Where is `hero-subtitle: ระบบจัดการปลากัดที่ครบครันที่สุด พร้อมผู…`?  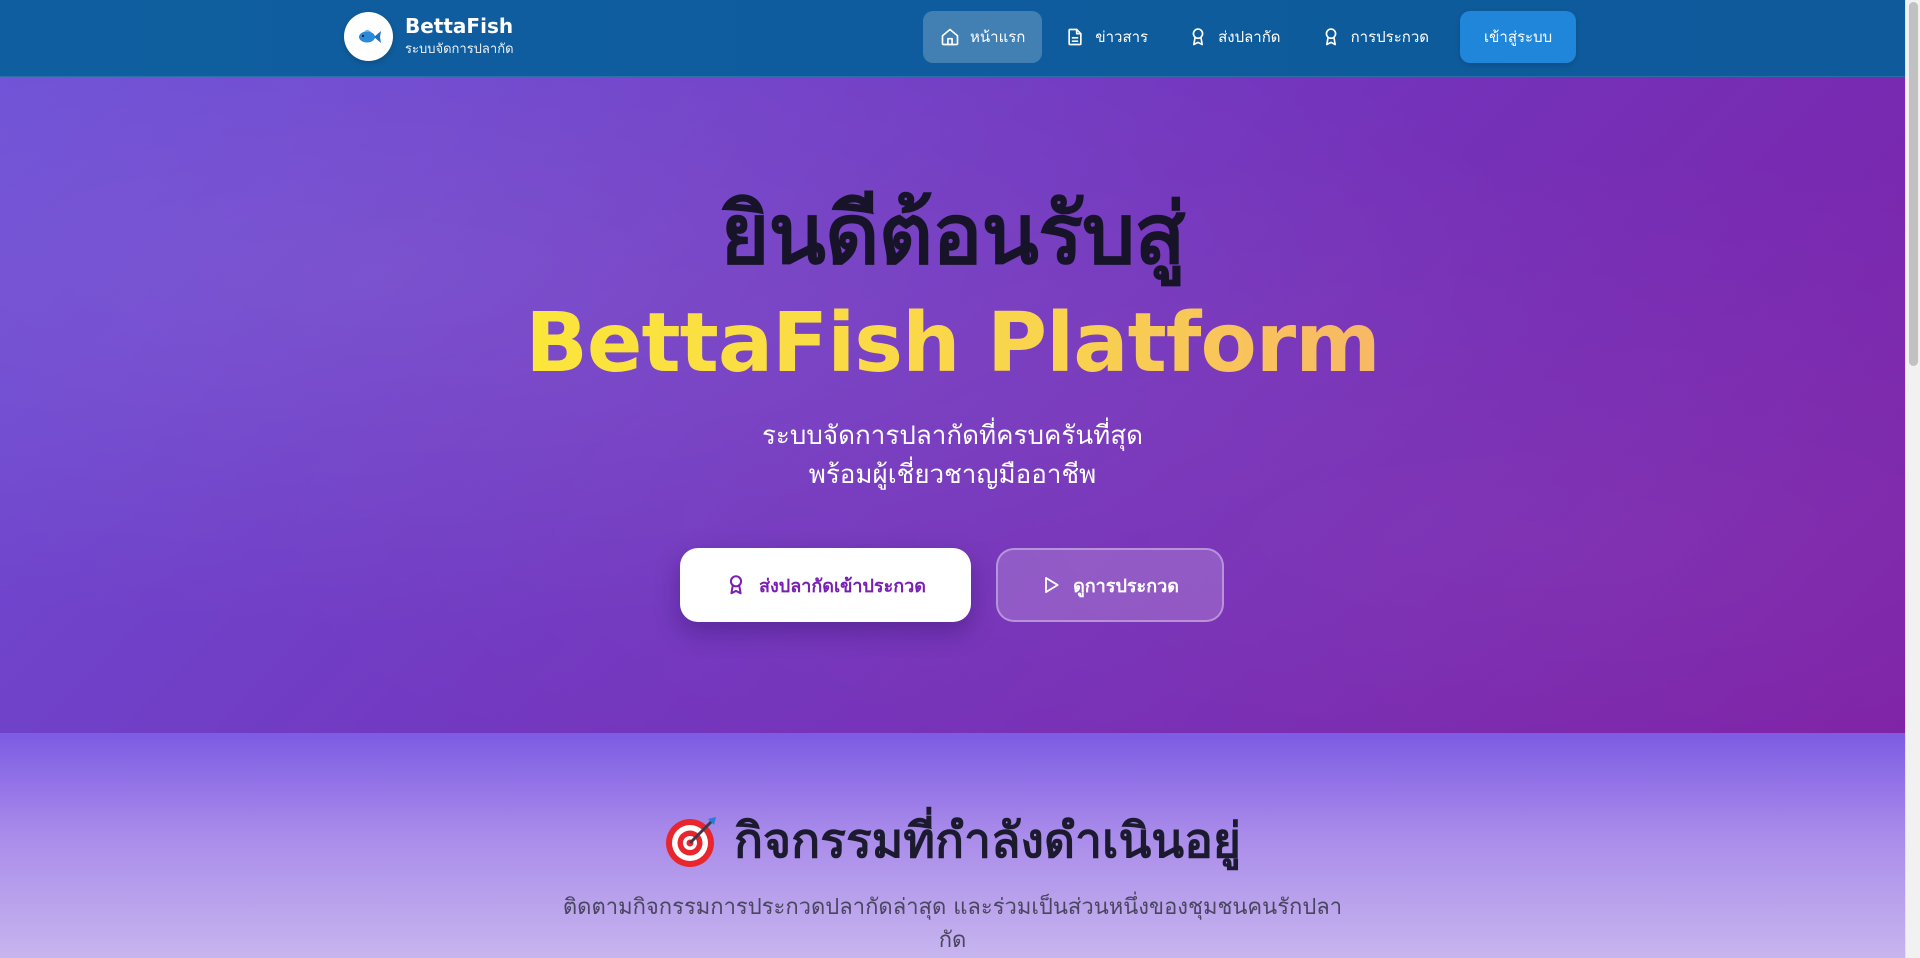
hero-subtitle: ระบบจัดการปลากัดที่ครบครันที่สุด พร้อมผู… is located at coordinates (952, 456).